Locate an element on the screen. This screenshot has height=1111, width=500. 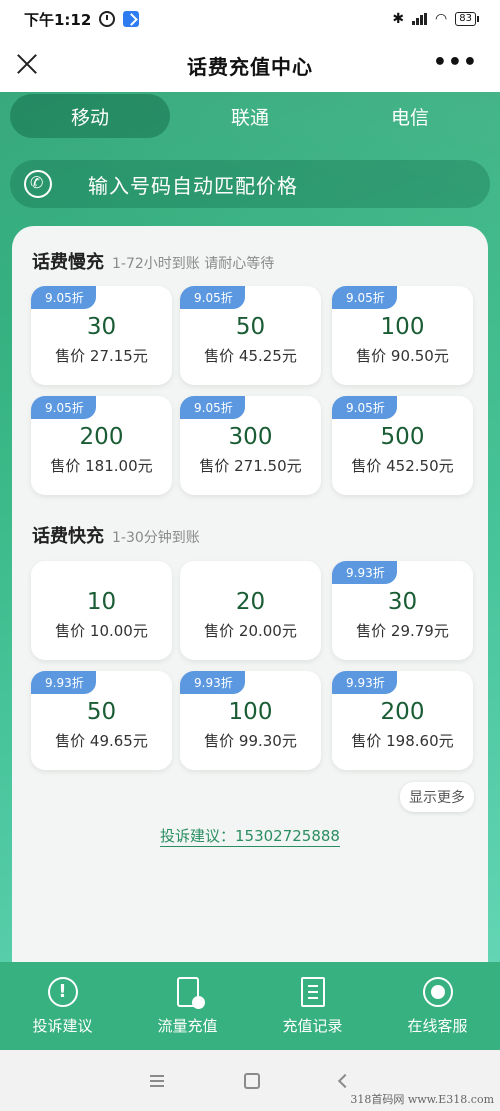
tab-mobile: 移动 is located at coordinates (90, 116).